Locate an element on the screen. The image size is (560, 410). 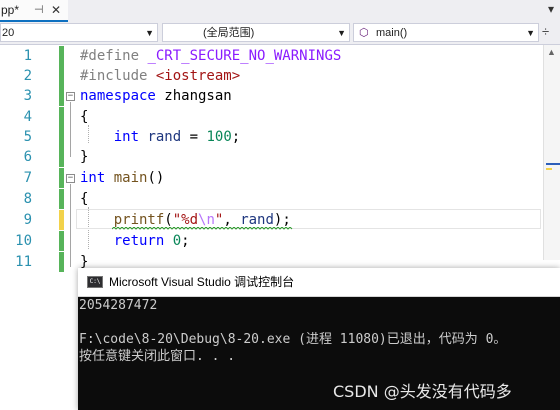
line-number: 9 is located at coordinates (27, 220).